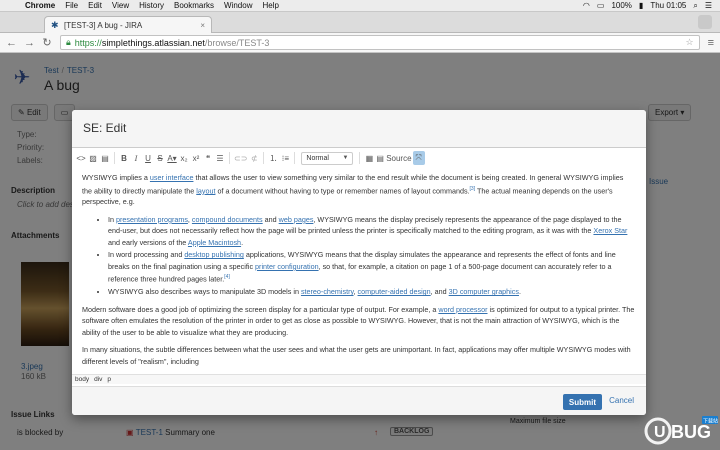 The width and height of the screenshot is (720, 450). Describe the element at coordinates (40, 5) in the screenshot. I see `menu-app: Chrome` at that location.